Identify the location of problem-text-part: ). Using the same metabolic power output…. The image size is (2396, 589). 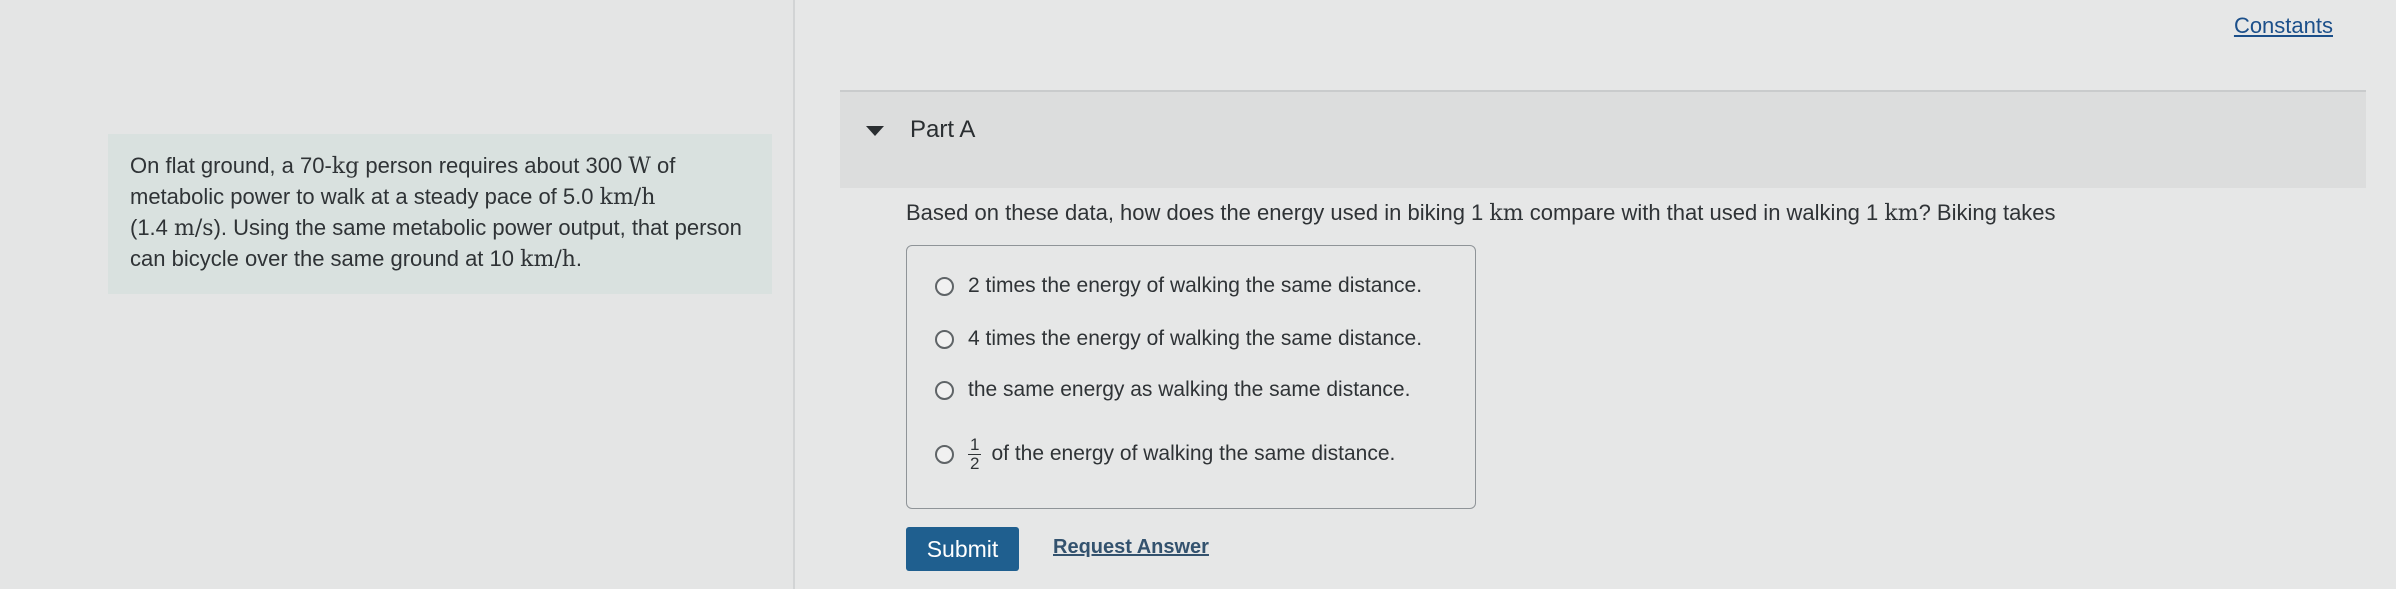
(436, 243).